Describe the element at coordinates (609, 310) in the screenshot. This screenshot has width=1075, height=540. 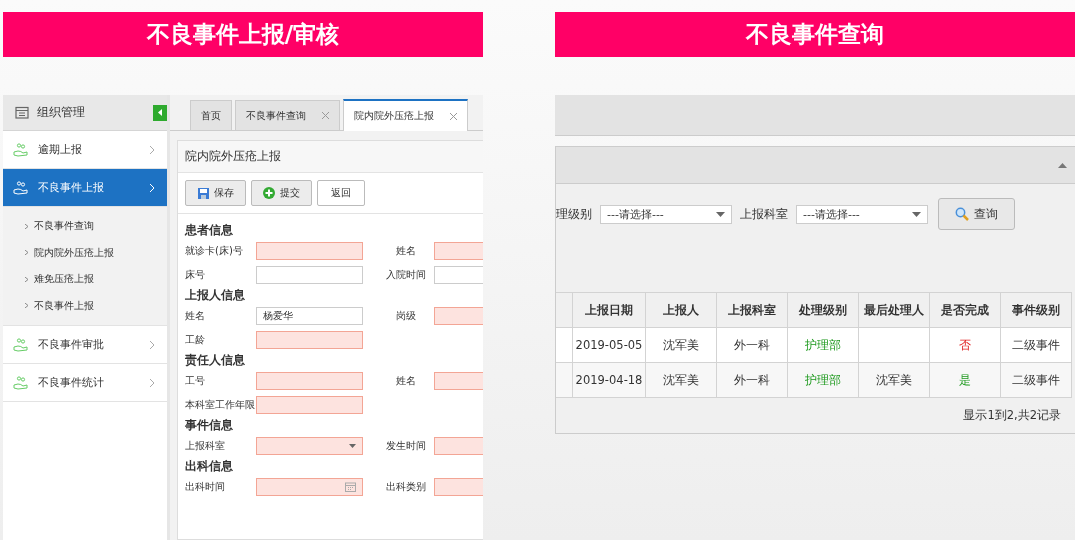
I see `column-header: 上报日期` at that location.